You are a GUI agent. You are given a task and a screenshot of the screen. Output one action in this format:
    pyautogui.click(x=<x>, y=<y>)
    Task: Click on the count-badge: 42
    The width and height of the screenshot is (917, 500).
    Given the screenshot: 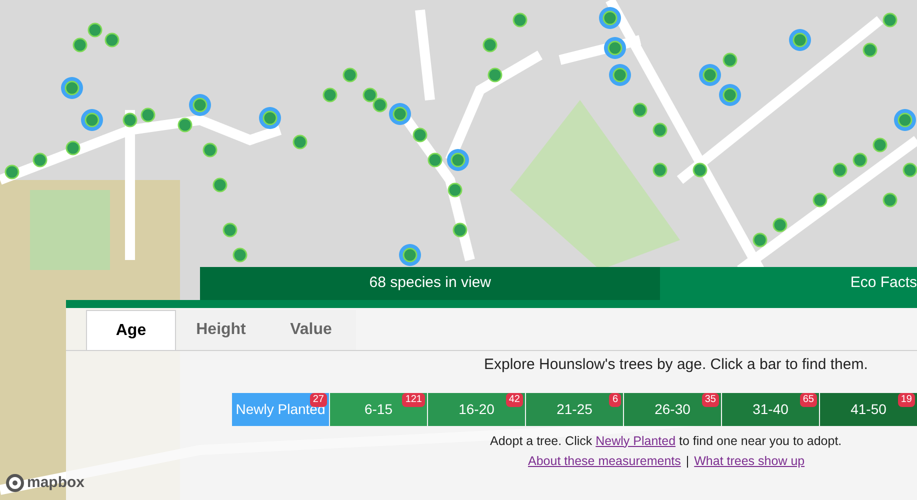 What is the action you would take?
    pyautogui.click(x=514, y=399)
    